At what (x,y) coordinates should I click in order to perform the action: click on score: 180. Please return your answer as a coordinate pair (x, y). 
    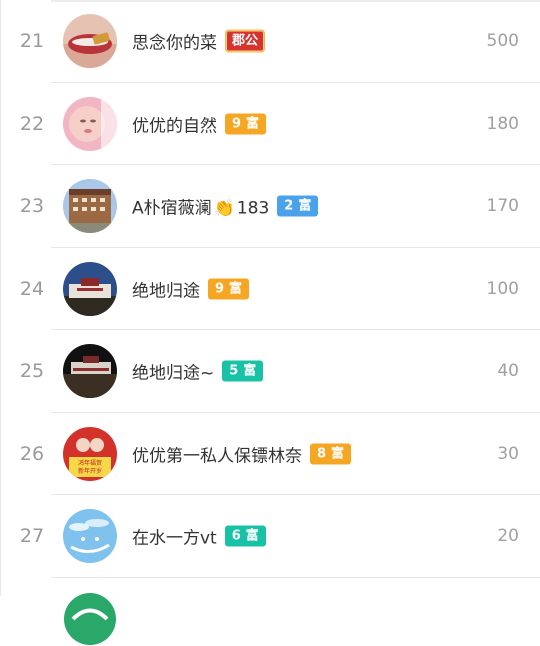
    Looking at the image, I should click on (502, 123).